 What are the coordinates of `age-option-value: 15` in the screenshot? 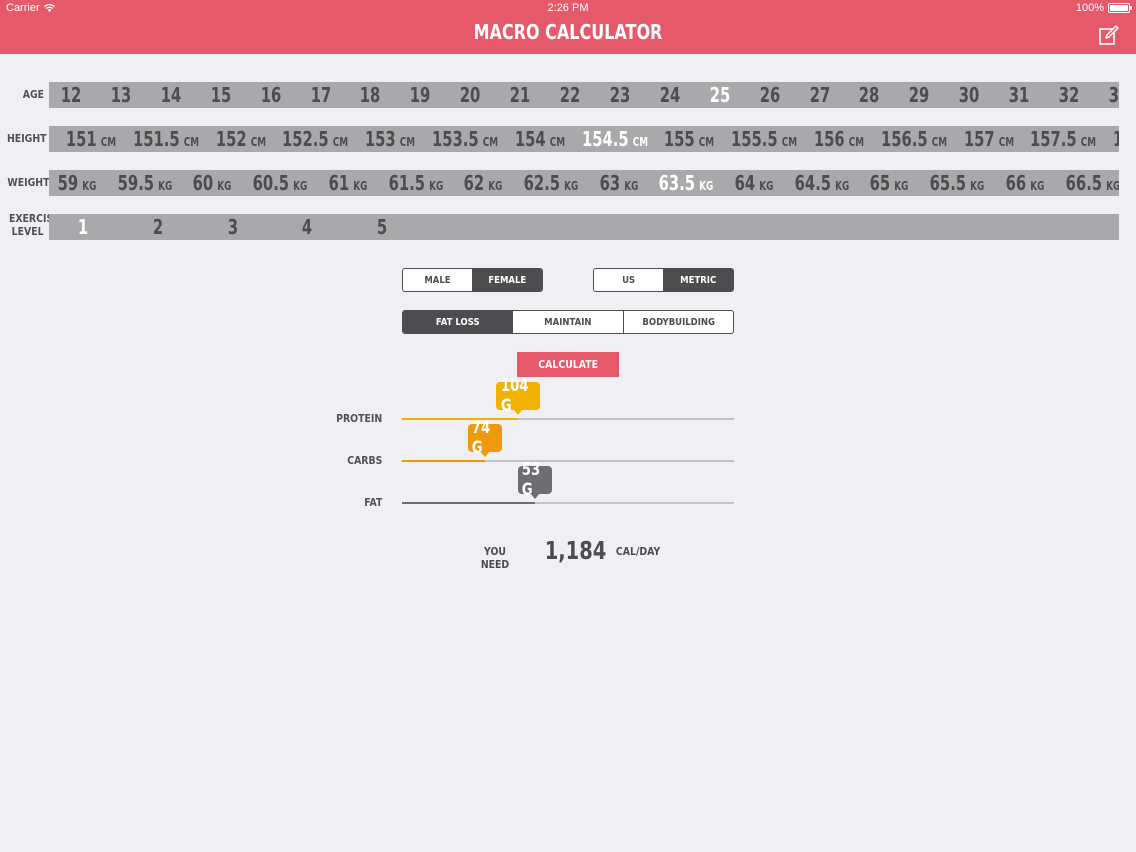 It's located at (220, 95).